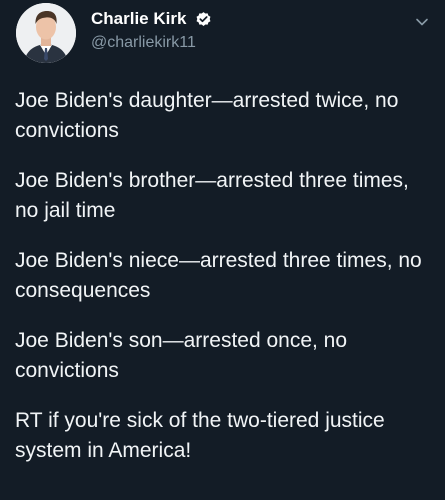 This screenshot has width=445, height=500. What do you see at coordinates (226, 33) in the screenshot?
I see `tweet-header: Charlie Kirk @charliekirk11` at bounding box center [226, 33].